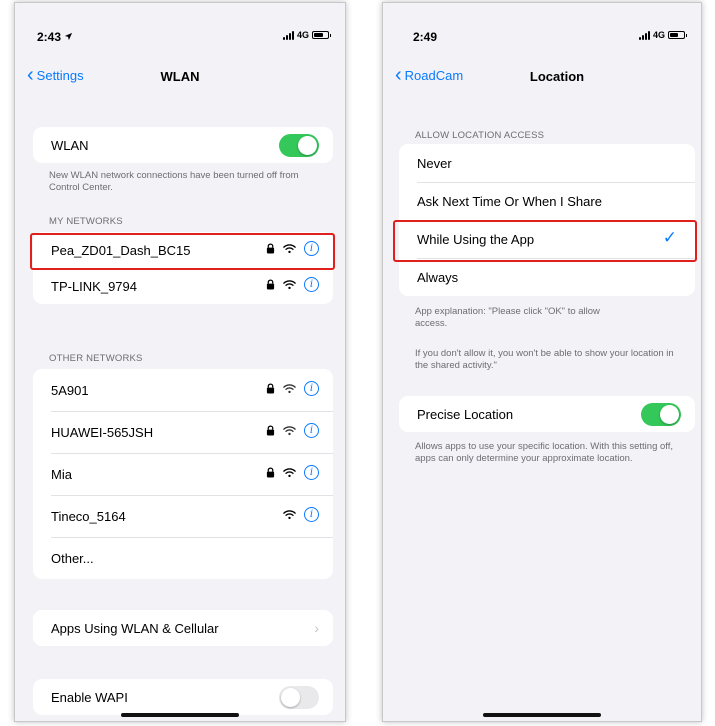 The width and height of the screenshot is (715, 726). Describe the element at coordinates (61, 474) in the screenshot. I see `network-name: Mia` at that location.